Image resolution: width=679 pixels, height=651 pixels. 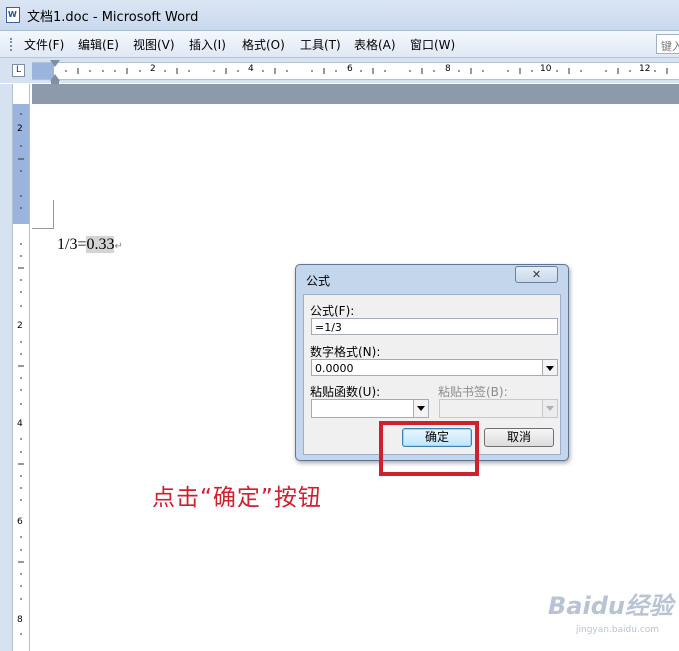 What do you see at coordinates (498, 408) in the screenshot?
I see `paste-bookmark-select` at bounding box center [498, 408].